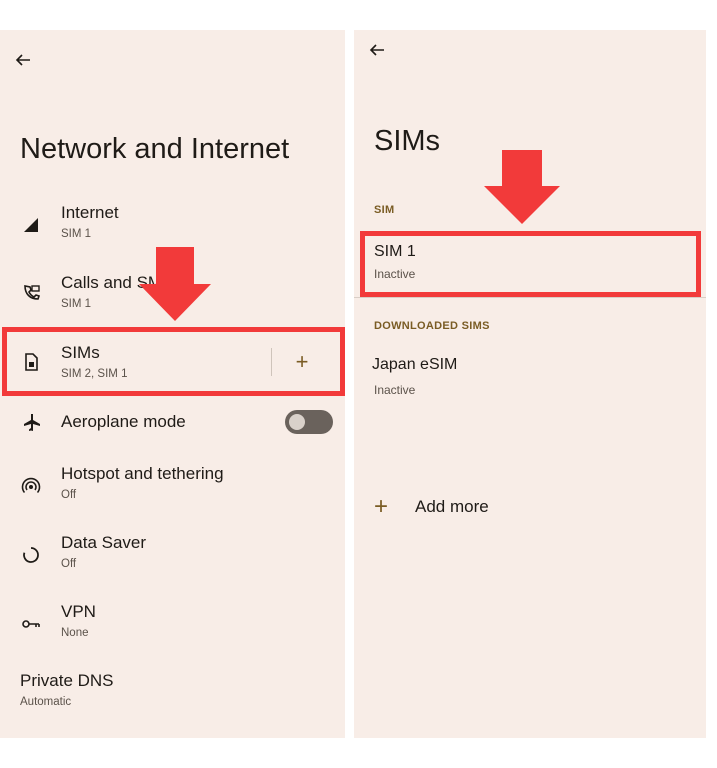  I want to click on aeroplane-mode-item: Aeroplane mode, so click(172, 438).